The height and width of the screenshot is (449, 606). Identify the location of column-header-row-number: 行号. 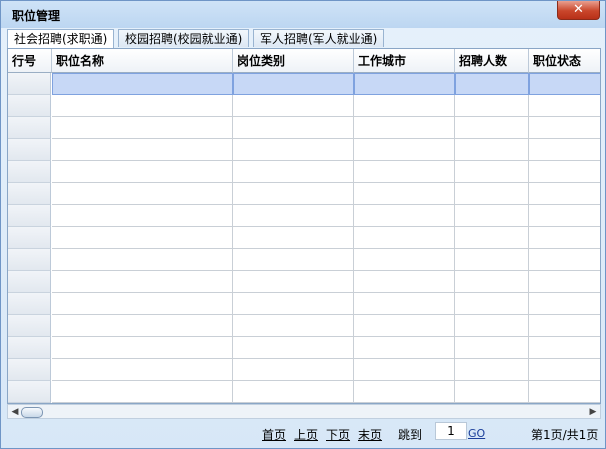
(30, 61).